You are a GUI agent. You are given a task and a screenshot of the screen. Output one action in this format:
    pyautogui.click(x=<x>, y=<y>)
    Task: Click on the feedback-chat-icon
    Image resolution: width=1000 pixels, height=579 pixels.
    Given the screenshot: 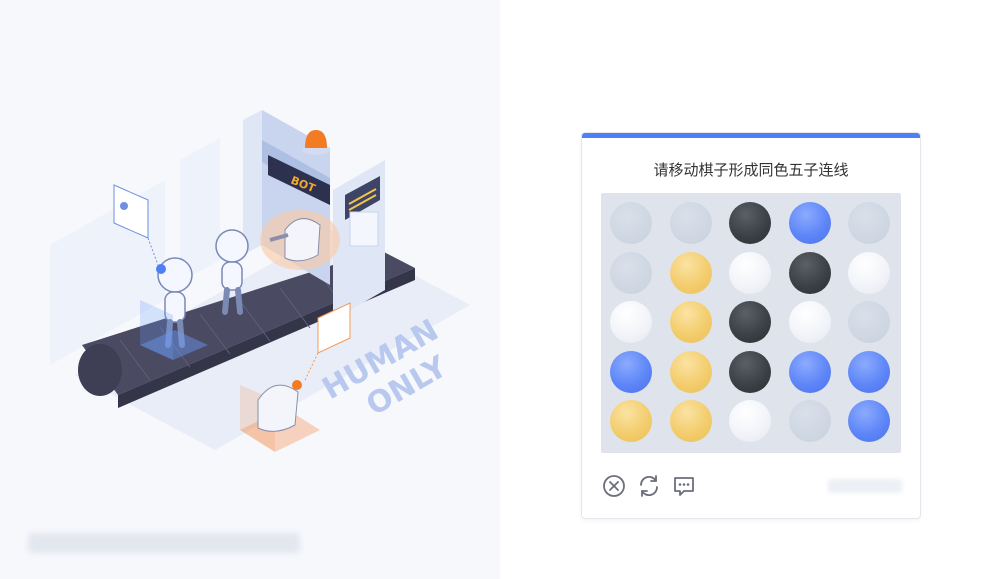 What is the action you would take?
    pyautogui.click(x=684, y=486)
    